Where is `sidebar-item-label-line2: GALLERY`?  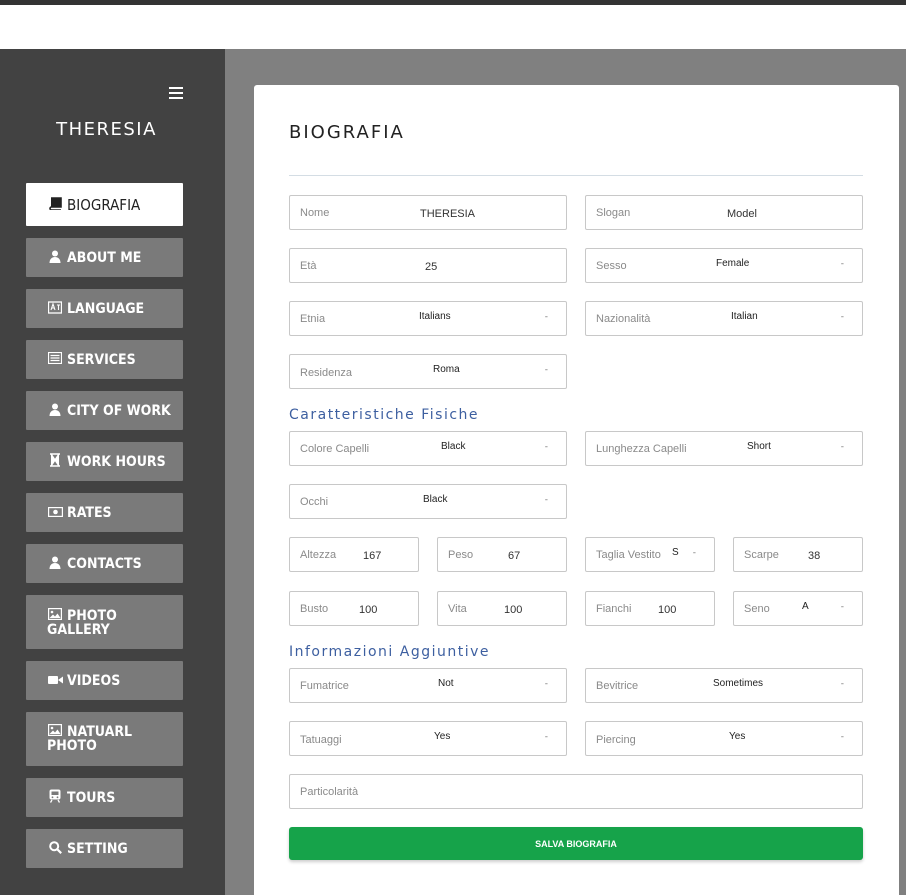 sidebar-item-label-line2: GALLERY is located at coordinates (78, 630).